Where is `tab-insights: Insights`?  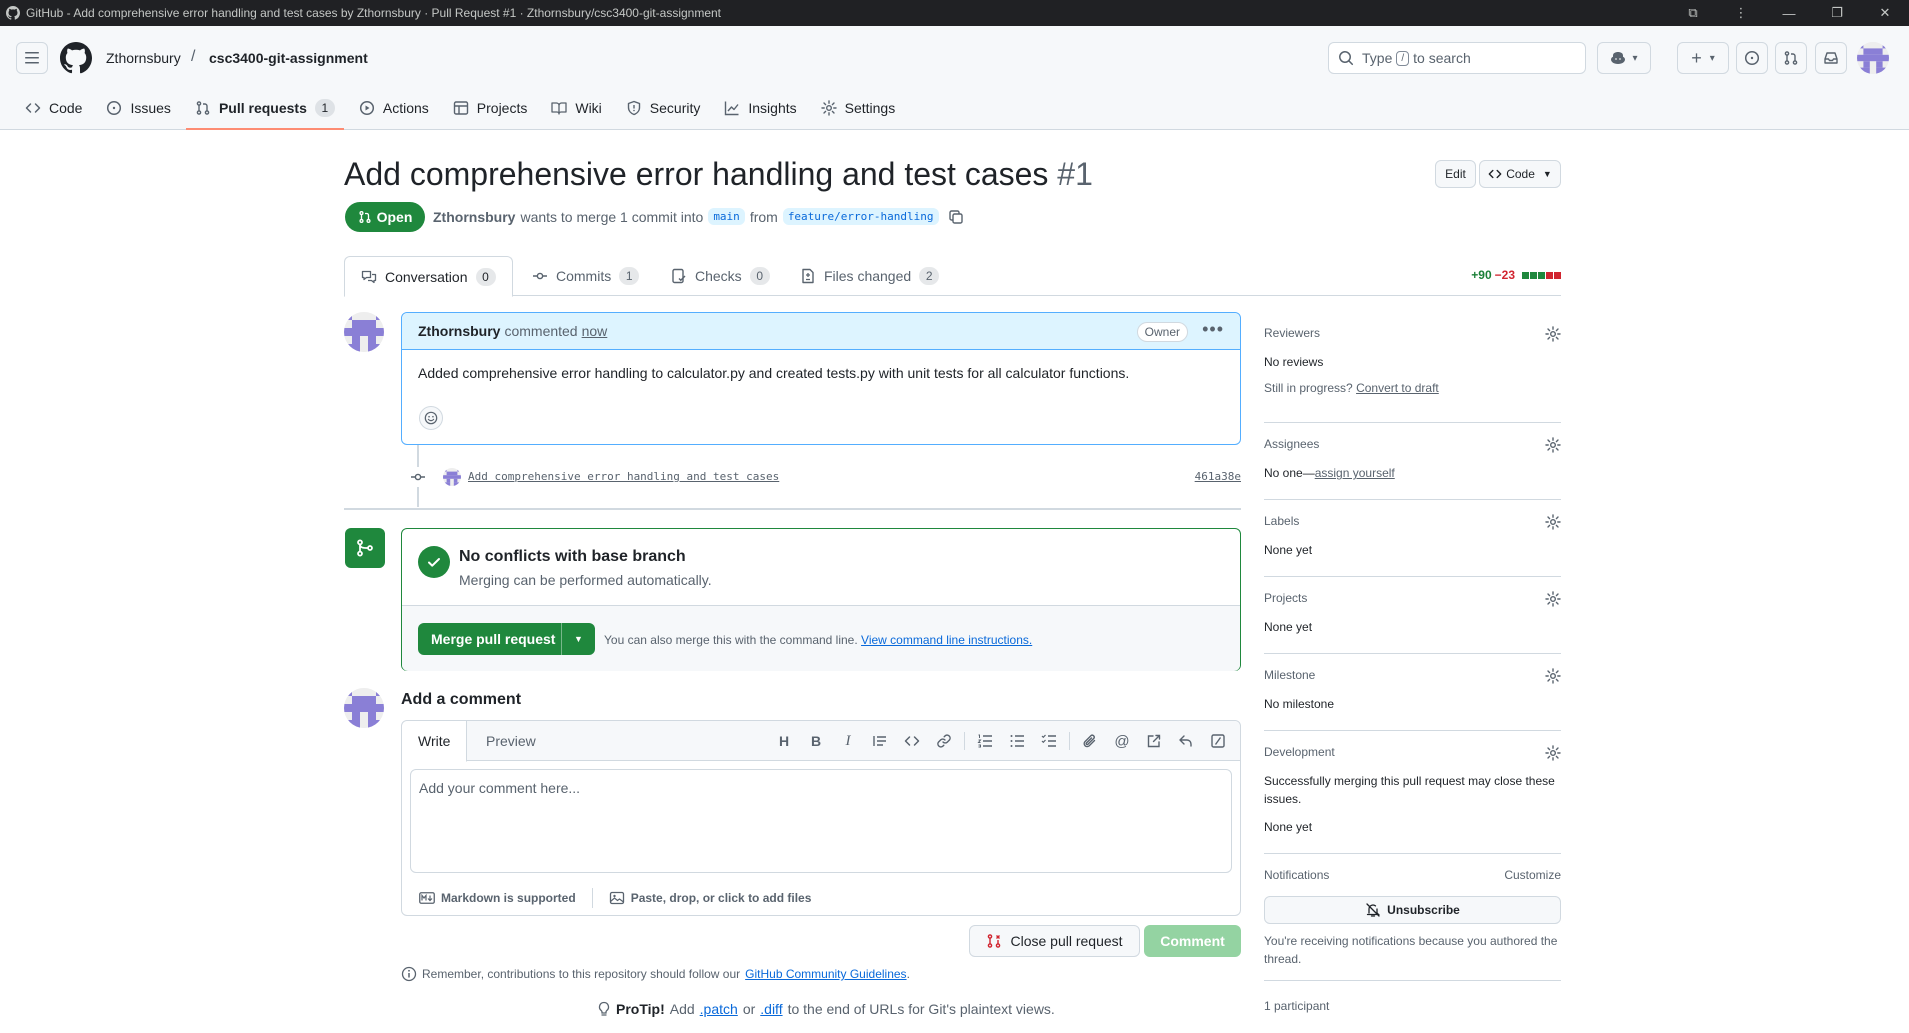
tab-insights: Insights is located at coordinates (760, 108).